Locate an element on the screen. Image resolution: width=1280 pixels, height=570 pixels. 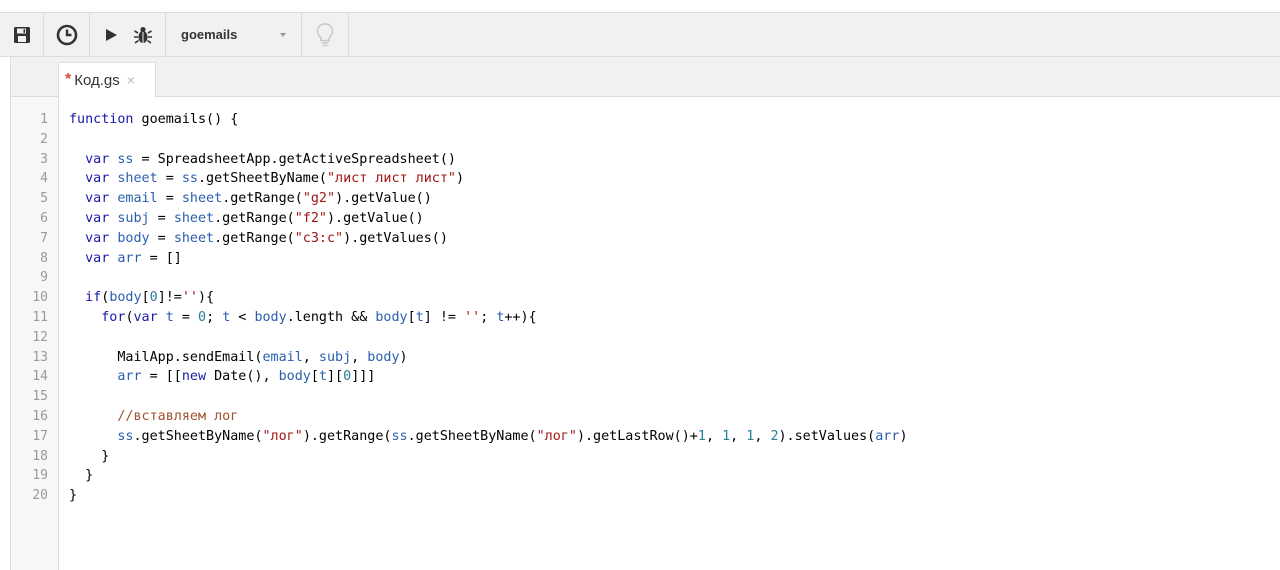
debug-button is located at coordinates (143, 34).